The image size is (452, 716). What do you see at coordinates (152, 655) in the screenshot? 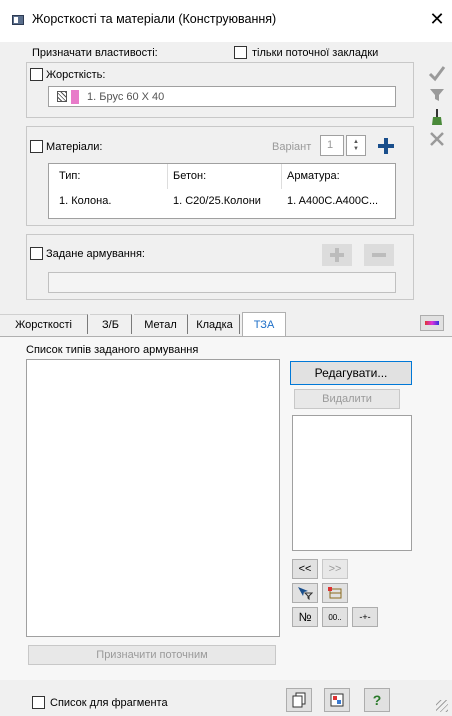
I see `assign-current-button: Призначити поточним` at bounding box center [152, 655].